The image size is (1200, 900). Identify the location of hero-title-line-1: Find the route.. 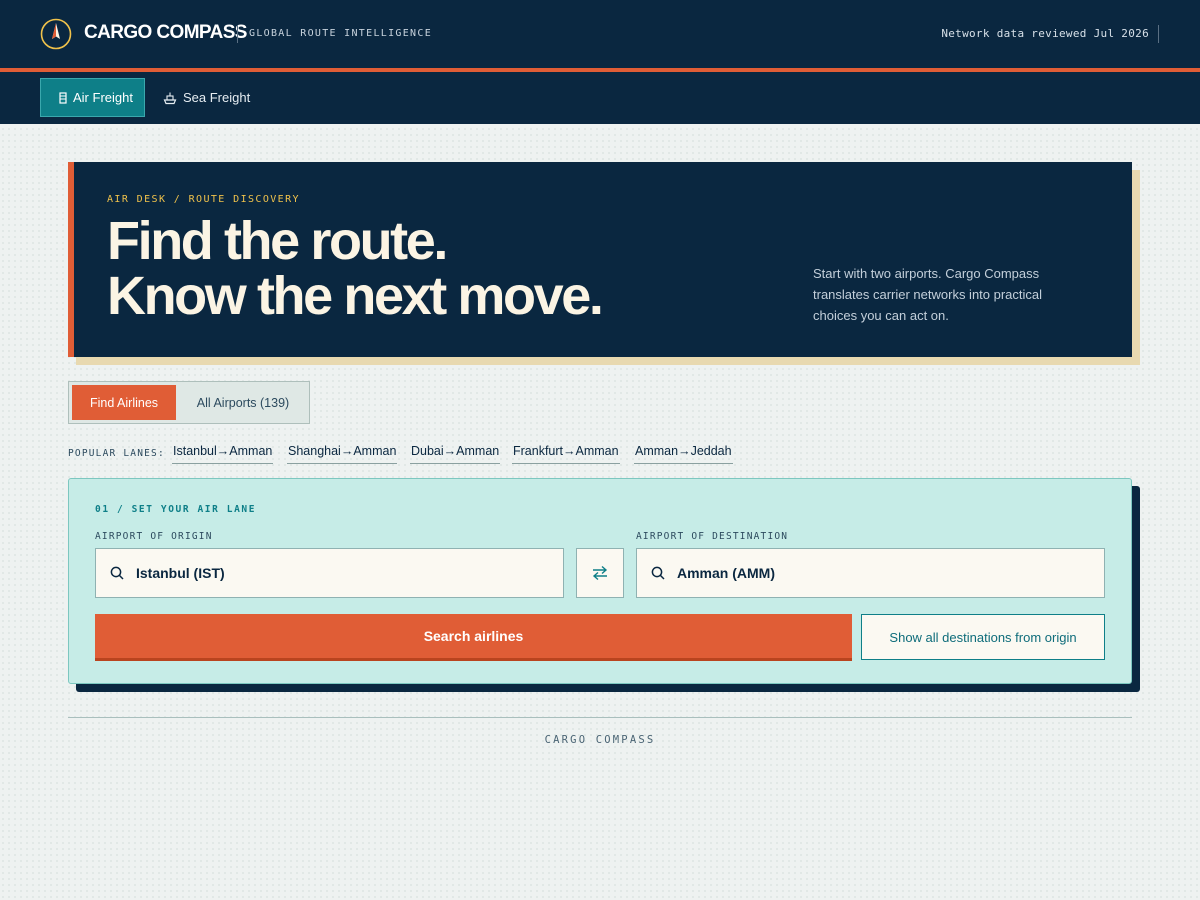
(277, 241).